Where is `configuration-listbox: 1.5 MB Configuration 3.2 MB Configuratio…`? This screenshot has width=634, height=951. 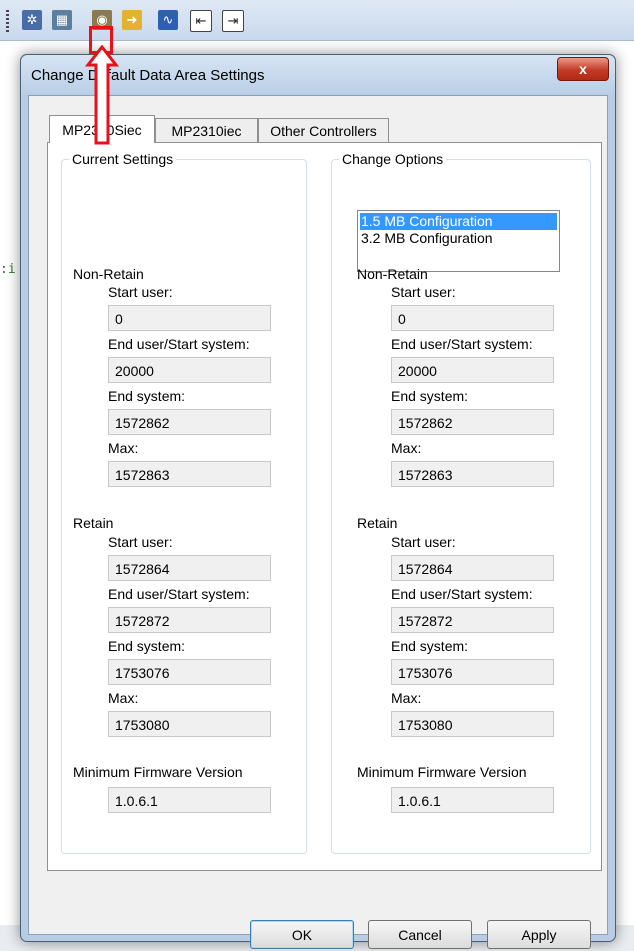
configuration-listbox: 1.5 MB Configuration 3.2 MB Configuratio… is located at coordinates (458, 241).